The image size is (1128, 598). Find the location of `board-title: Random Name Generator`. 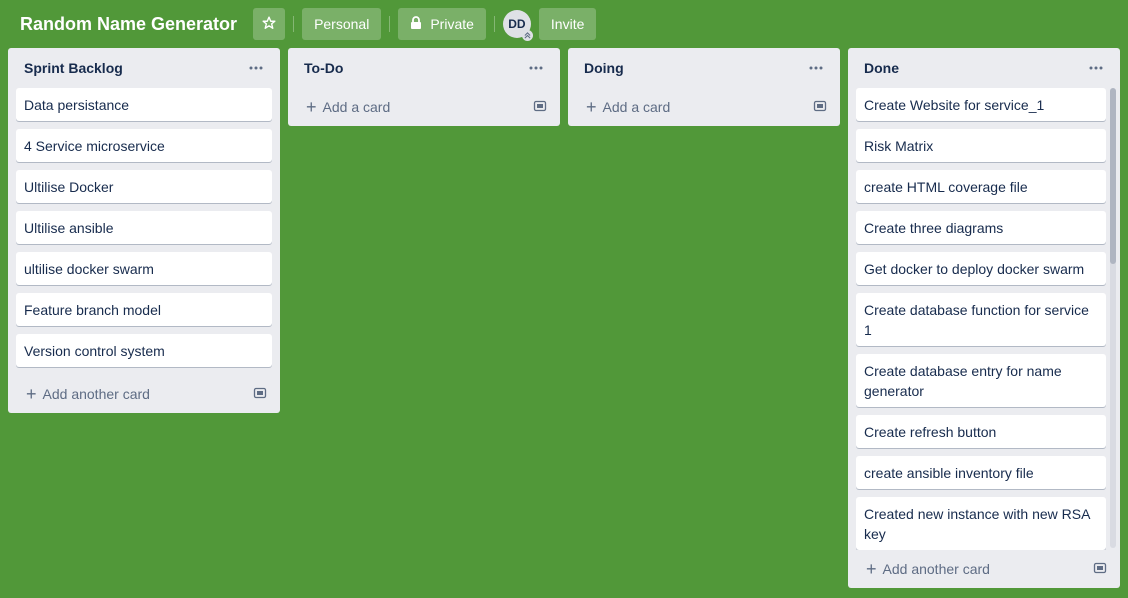

board-title: Random Name Generator is located at coordinates (128, 24).